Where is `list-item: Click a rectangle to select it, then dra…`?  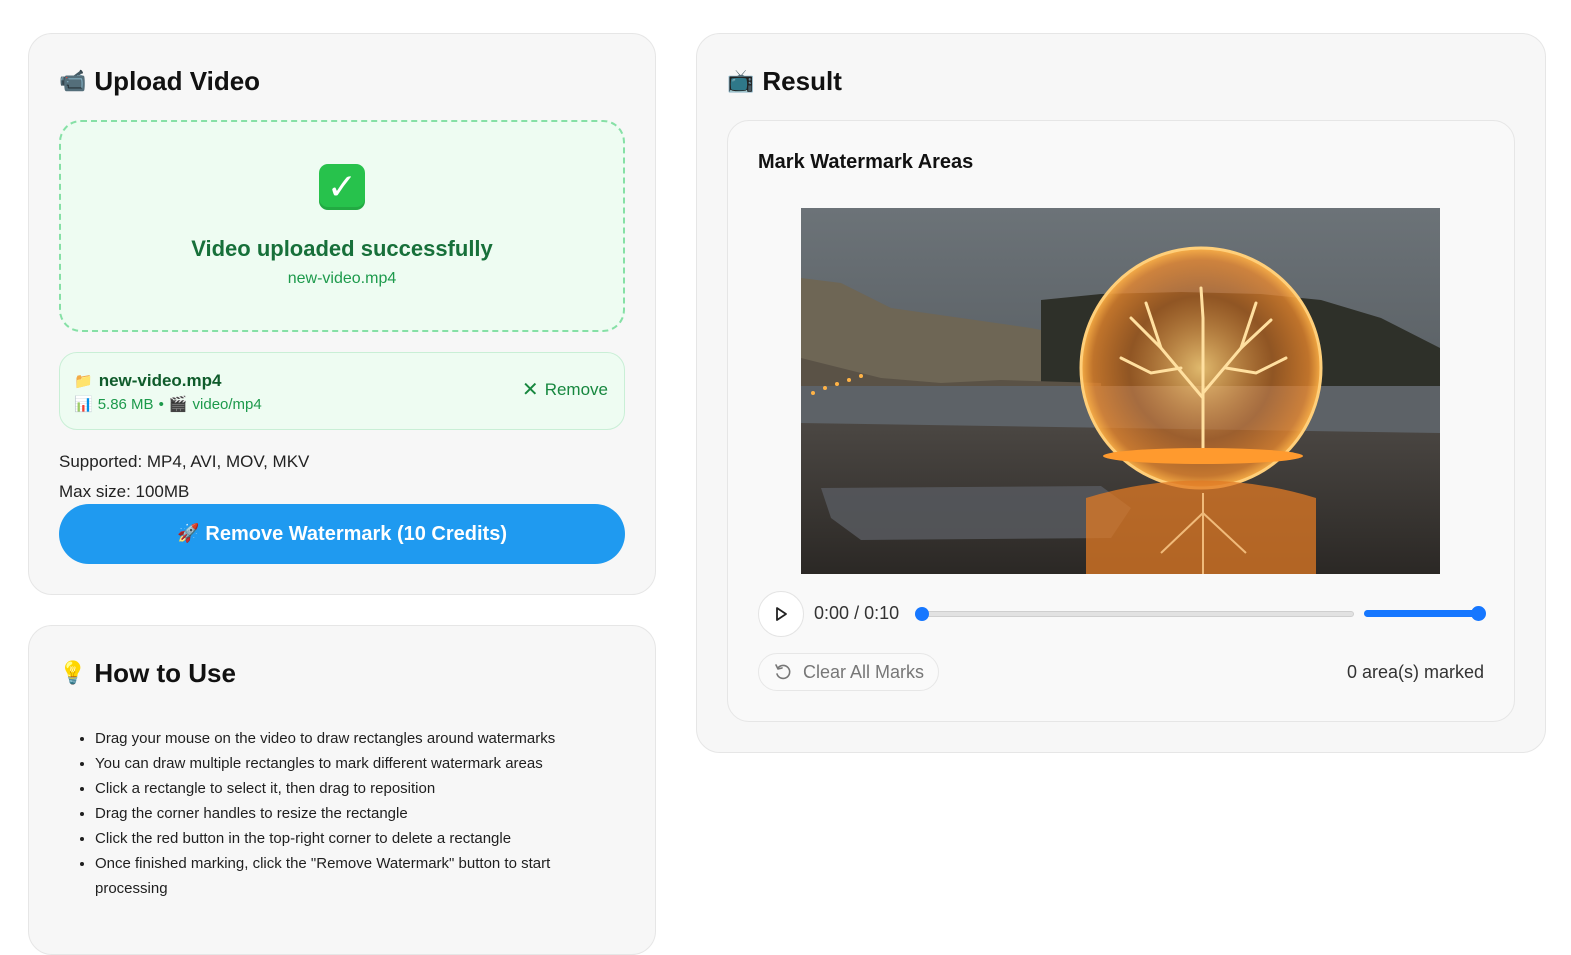
list-item: Click a rectangle to select it, then dra… is located at coordinates (355, 788).